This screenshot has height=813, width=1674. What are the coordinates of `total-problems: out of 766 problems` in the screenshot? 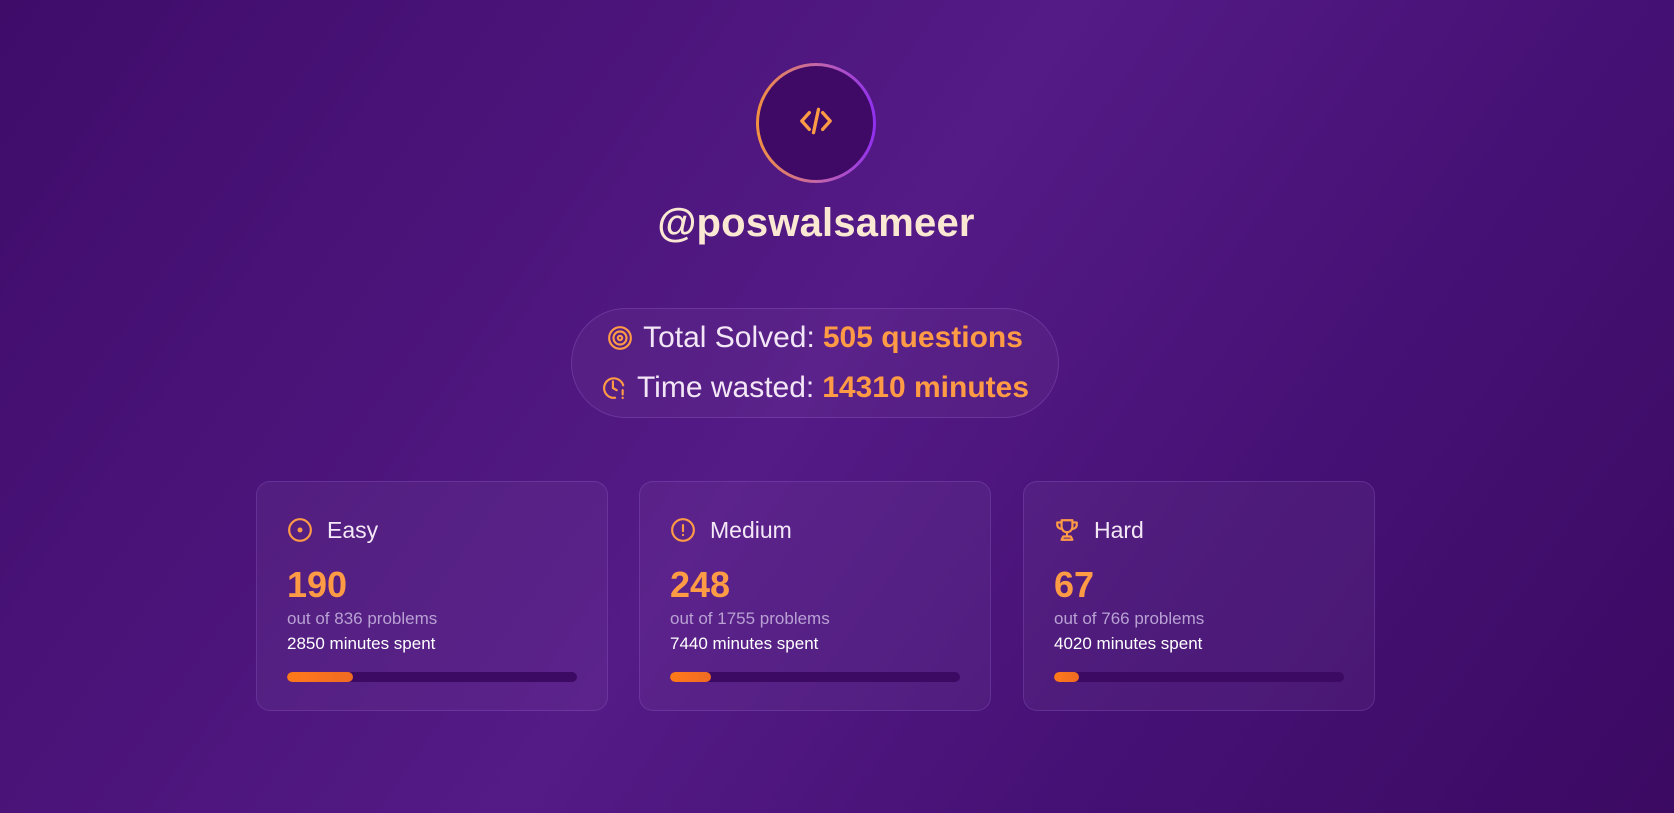 It's located at (1129, 618).